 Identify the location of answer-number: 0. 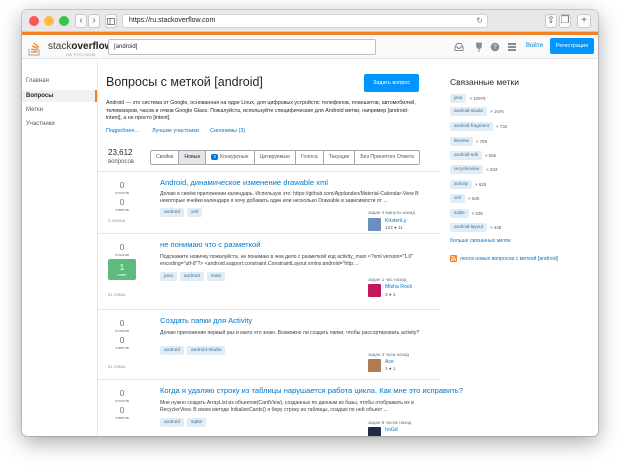
(122, 340).